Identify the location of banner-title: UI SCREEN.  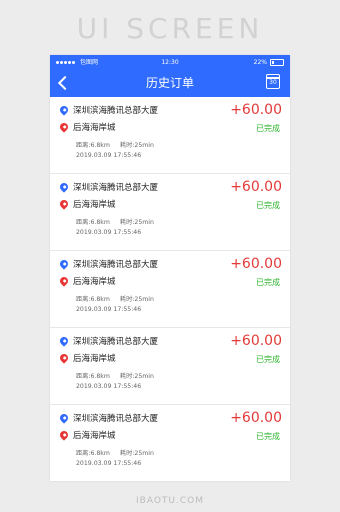
(170, 28).